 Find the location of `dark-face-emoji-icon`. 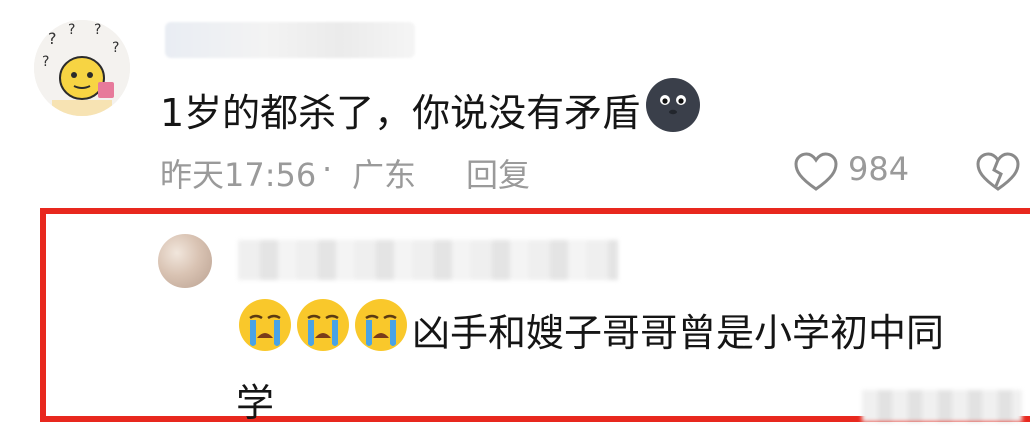

dark-face-emoji-icon is located at coordinates (673, 109).